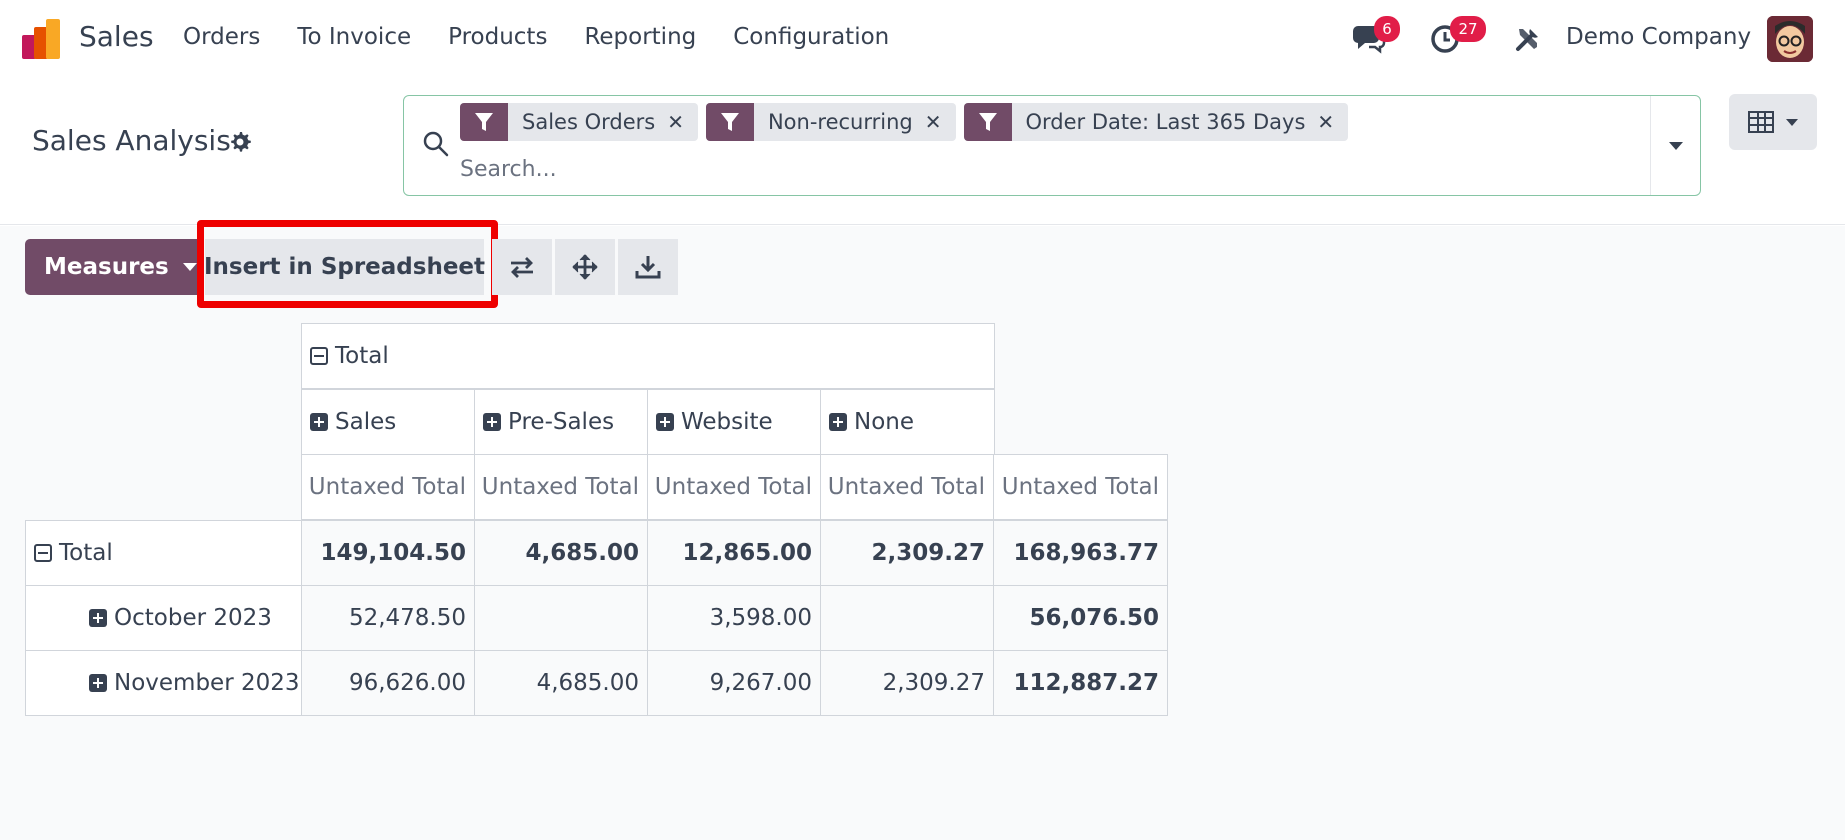 Image resolution: width=1845 pixels, height=840 pixels. What do you see at coordinates (106, 267) in the screenshot?
I see `measures-label: Measures` at bounding box center [106, 267].